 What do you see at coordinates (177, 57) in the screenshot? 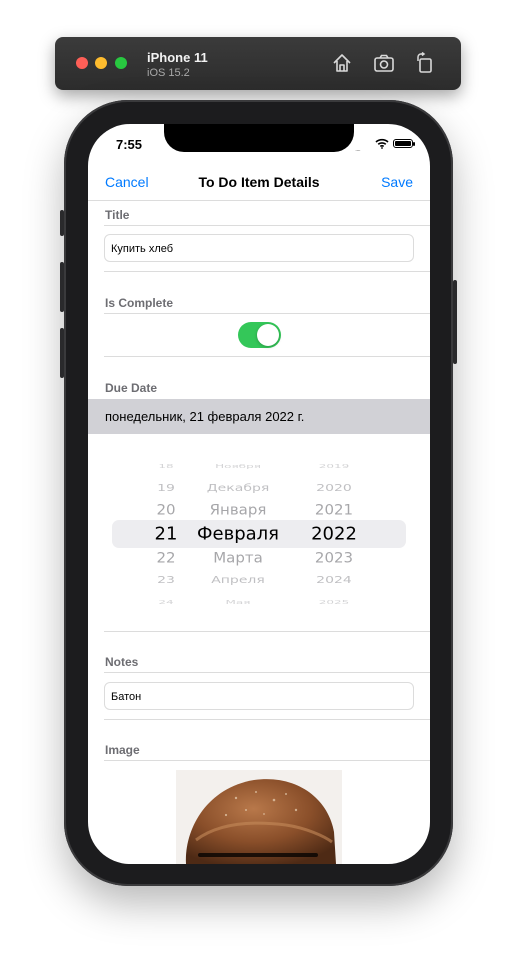
I see `device-name: iPhone 11` at bounding box center [177, 57].